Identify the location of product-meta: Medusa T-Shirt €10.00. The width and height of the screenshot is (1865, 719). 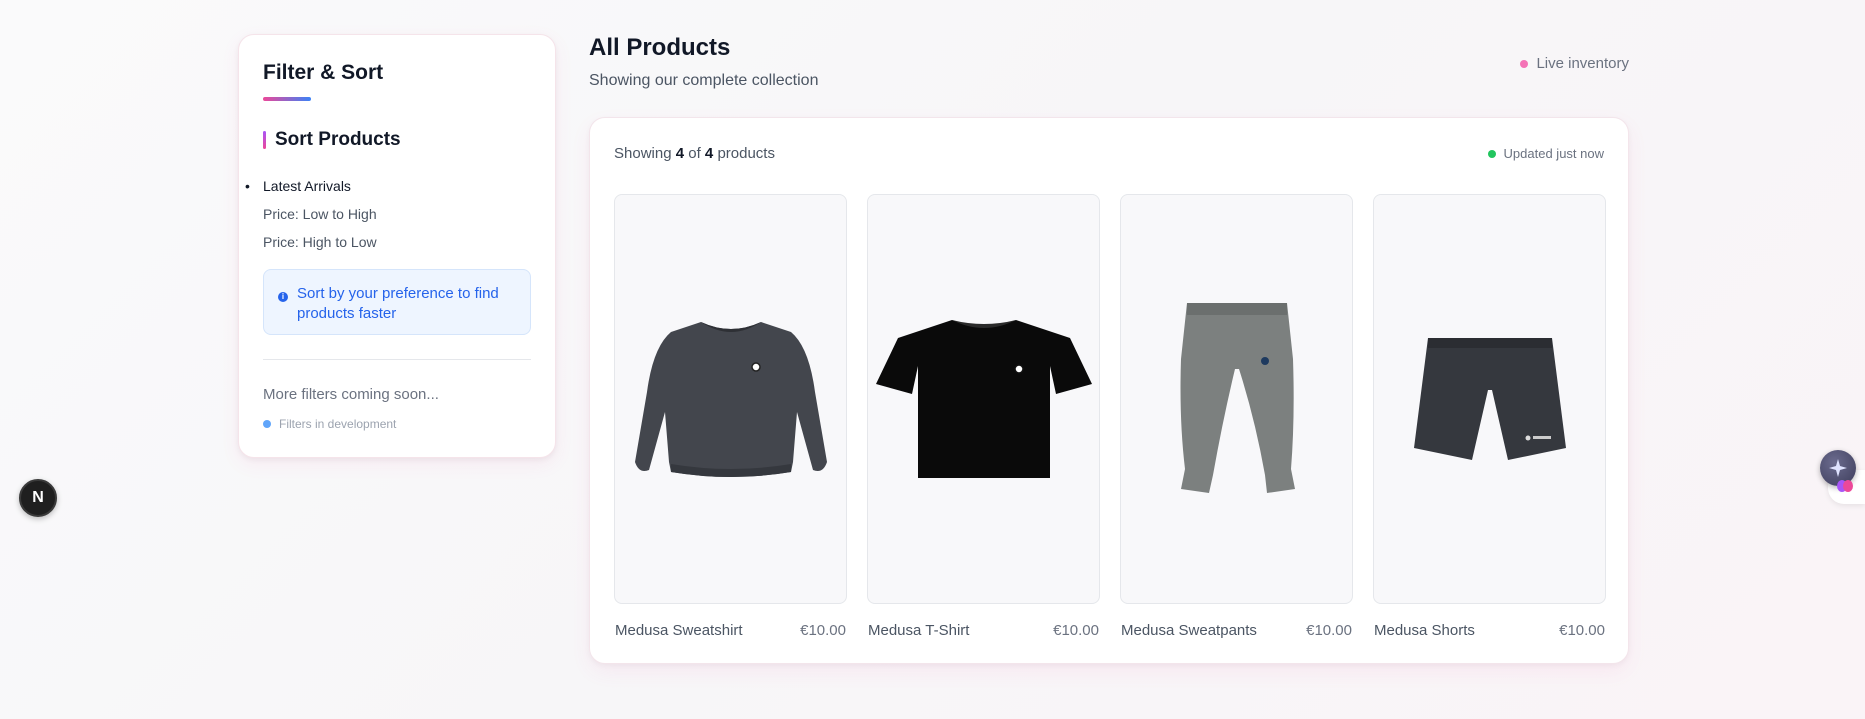
(983, 630).